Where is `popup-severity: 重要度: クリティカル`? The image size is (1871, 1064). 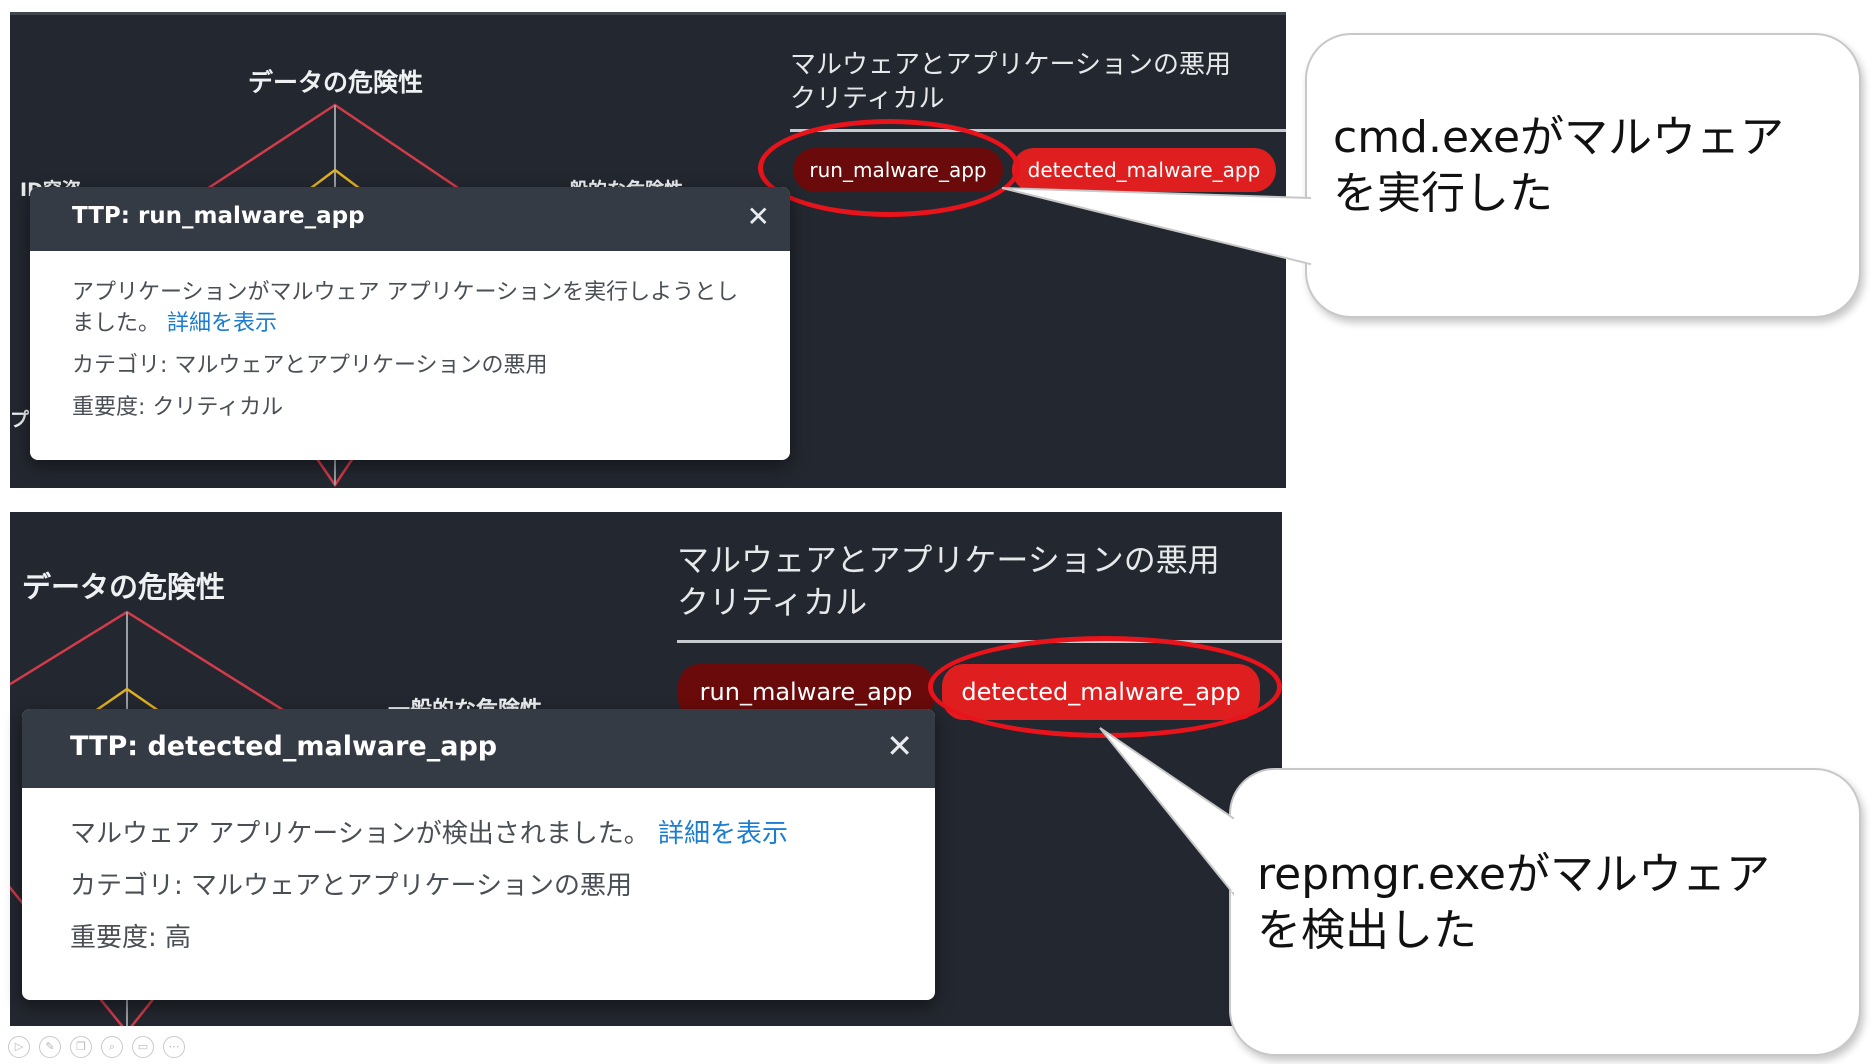 popup-severity: 重要度: クリティカル is located at coordinates (178, 407).